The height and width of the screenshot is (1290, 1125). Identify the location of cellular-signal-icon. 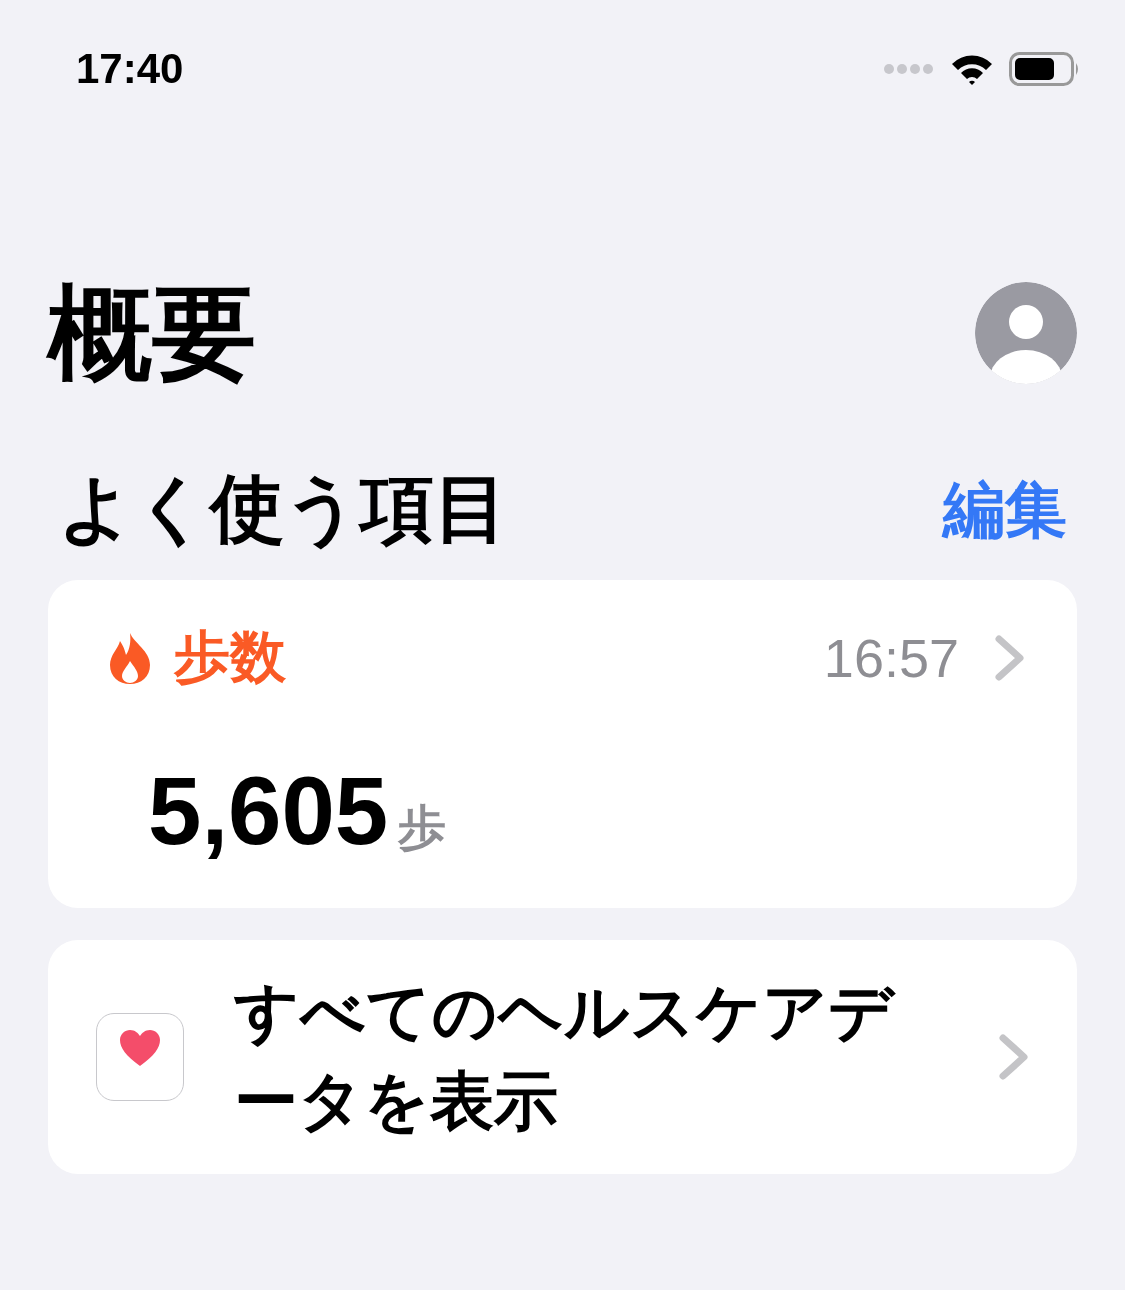
(909, 69).